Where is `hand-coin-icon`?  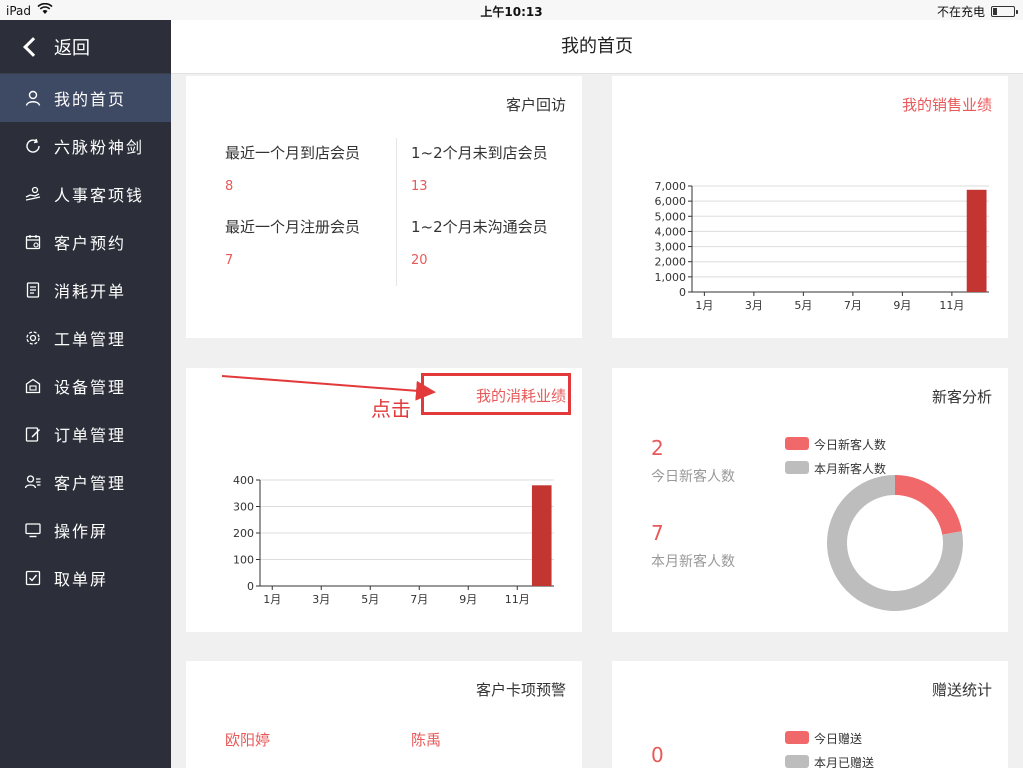 hand-coin-icon is located at coordinates (33, 194).